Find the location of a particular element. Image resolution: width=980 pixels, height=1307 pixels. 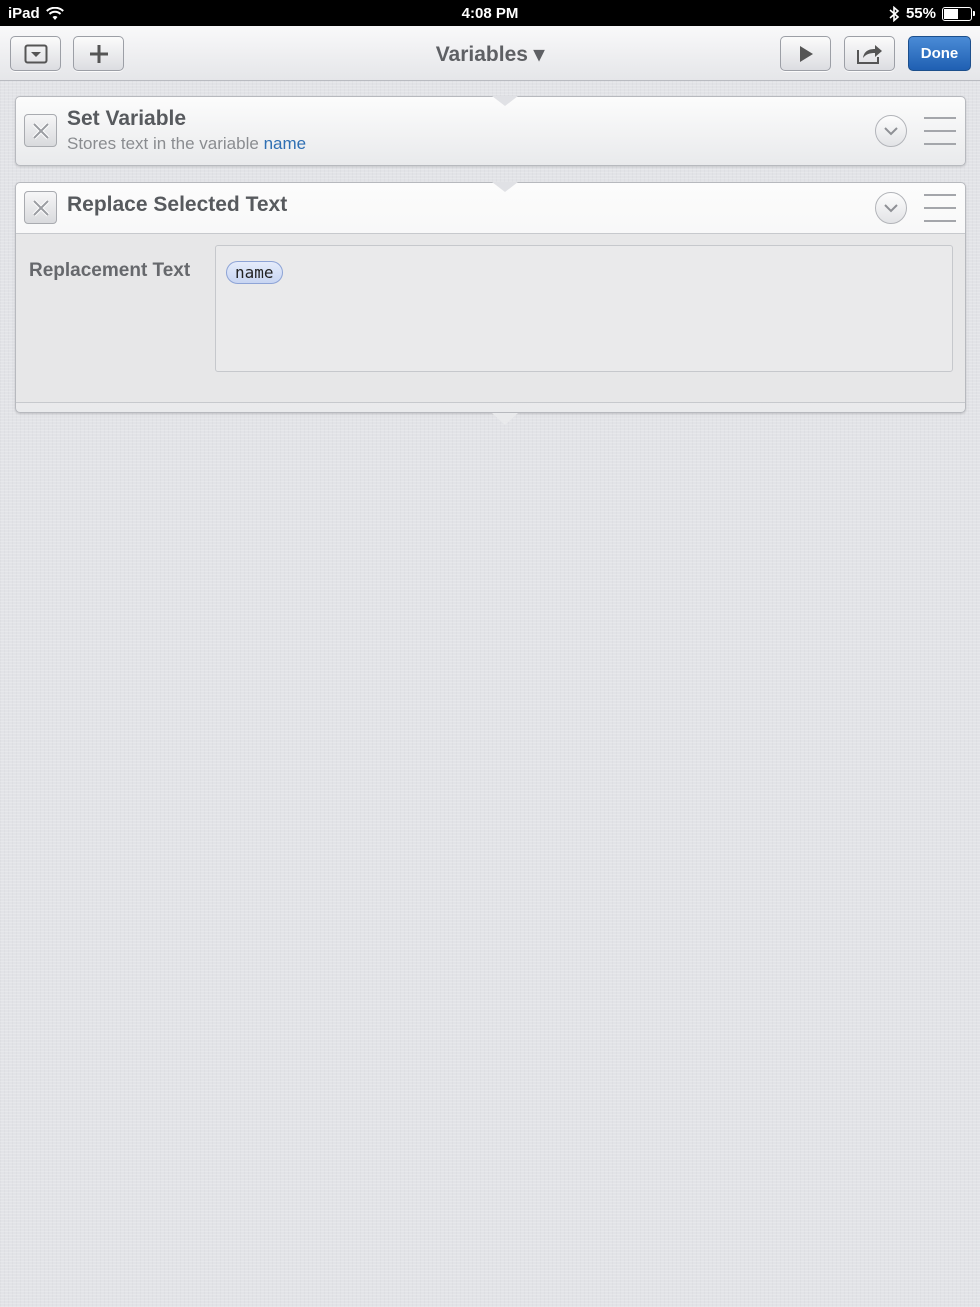

run-button is located at coordinates (805, 53).